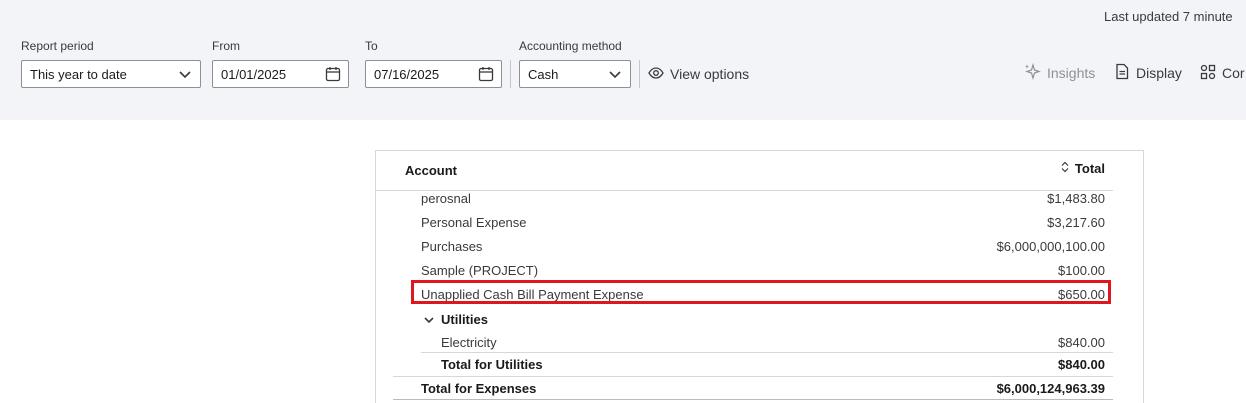  I want to click on display-label: Display, so click(1159, 73).